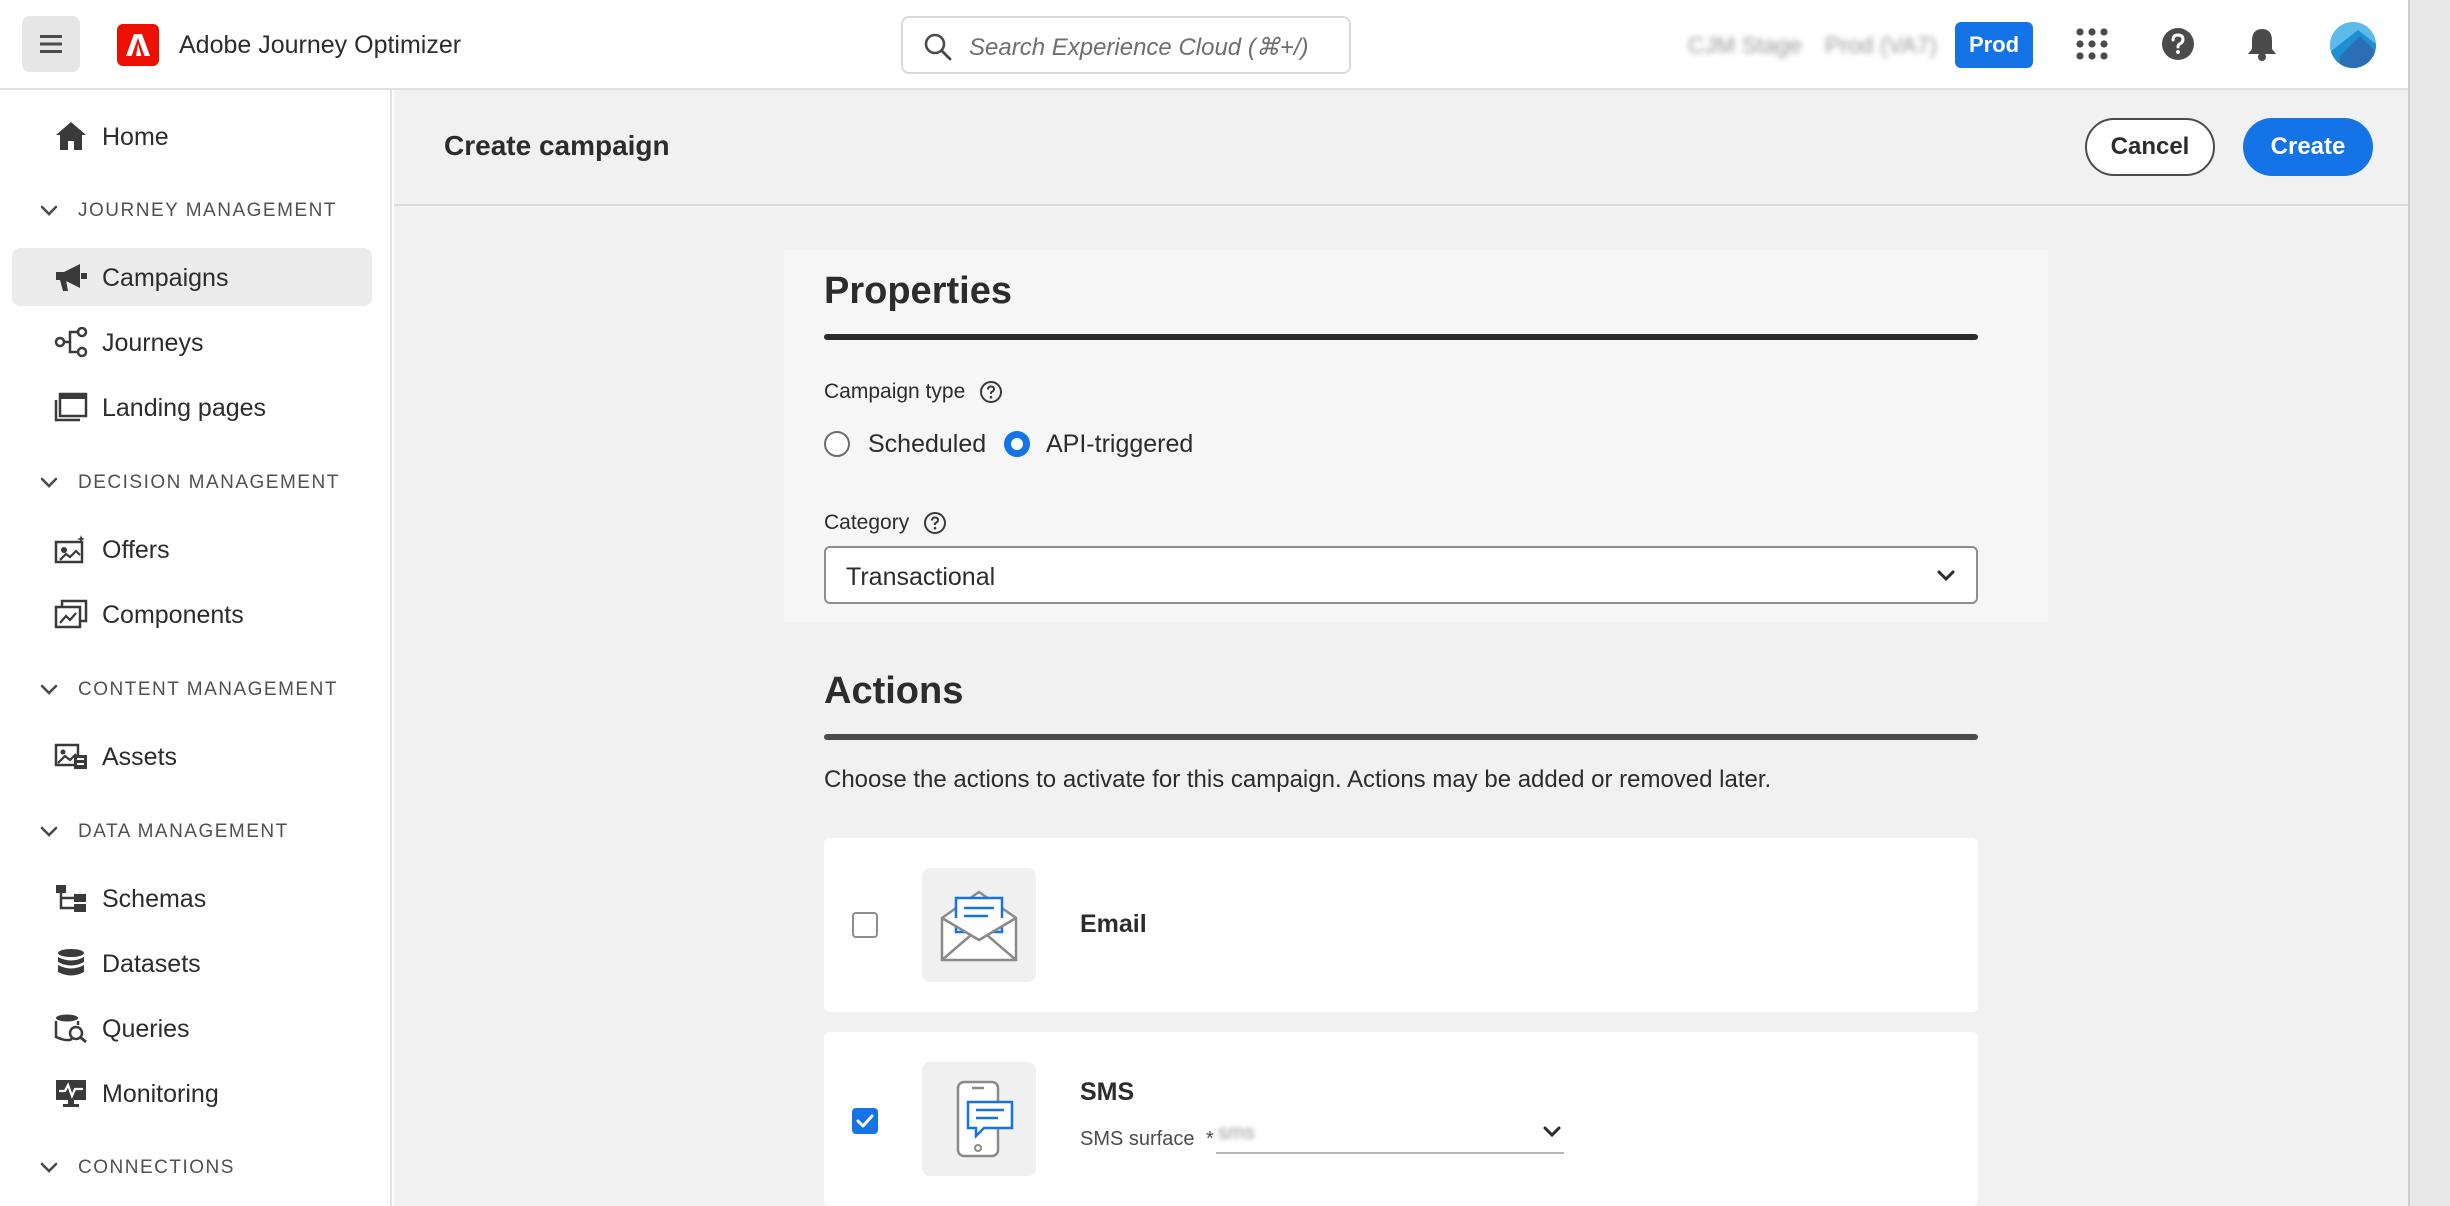 Image resolution: width=2450 pixels, height=1206 pixels. What do you see at coordinates (192, 1028) in the screenshot?
I see `sidebar-item-queries: Queries` at bounding box center [192, 1028].